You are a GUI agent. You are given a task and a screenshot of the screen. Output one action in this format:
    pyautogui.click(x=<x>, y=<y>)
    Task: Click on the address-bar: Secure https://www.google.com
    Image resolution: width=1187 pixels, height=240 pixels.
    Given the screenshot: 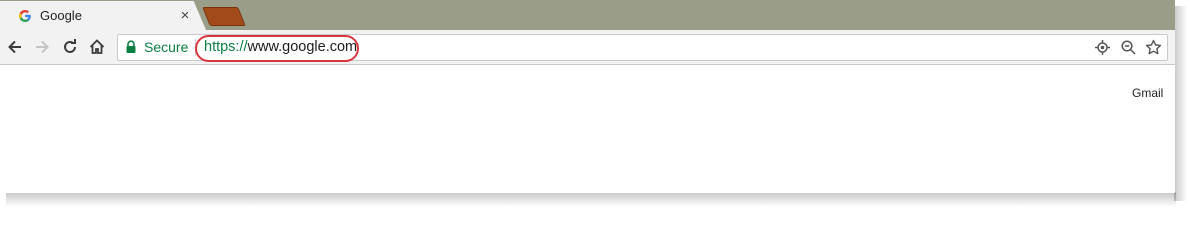 What is the action you would take?
    pyautogui.click(x=642, y=47)
    